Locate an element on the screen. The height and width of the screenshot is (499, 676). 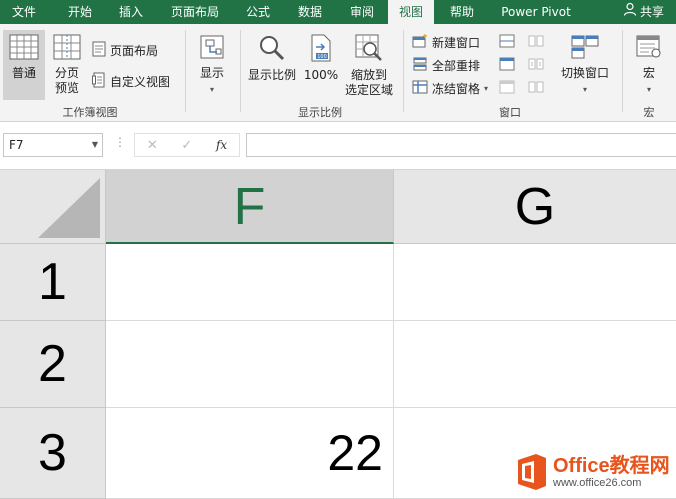
row-header-3: 3 is located at coordinates (53, 453).